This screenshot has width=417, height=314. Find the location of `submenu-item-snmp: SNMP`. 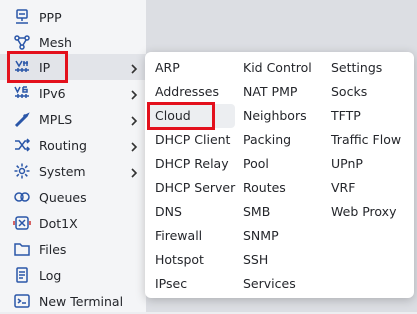

submenu-item-snmp: SNMP is located at coordinates (261, 236).